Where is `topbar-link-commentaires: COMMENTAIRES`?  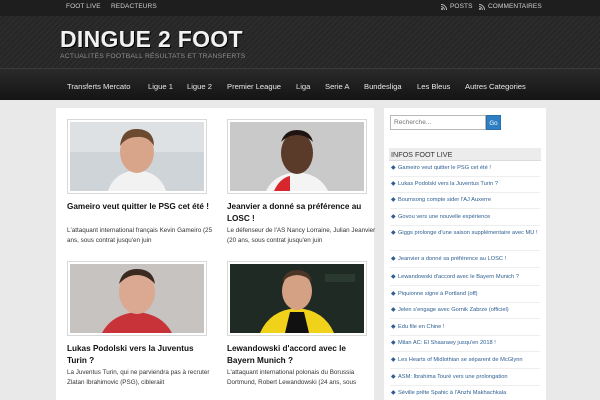
topbar-link-commentaires: COMMENTAIRES is located at coordinates (515, 6).